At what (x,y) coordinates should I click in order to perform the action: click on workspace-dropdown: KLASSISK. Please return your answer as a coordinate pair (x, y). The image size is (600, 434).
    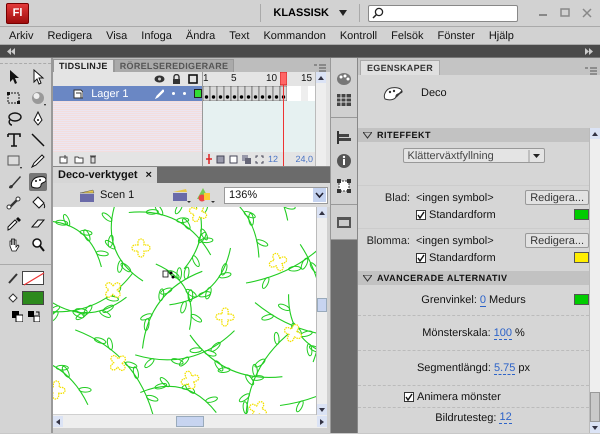
    Looking at the image, I should click on (310, 13).